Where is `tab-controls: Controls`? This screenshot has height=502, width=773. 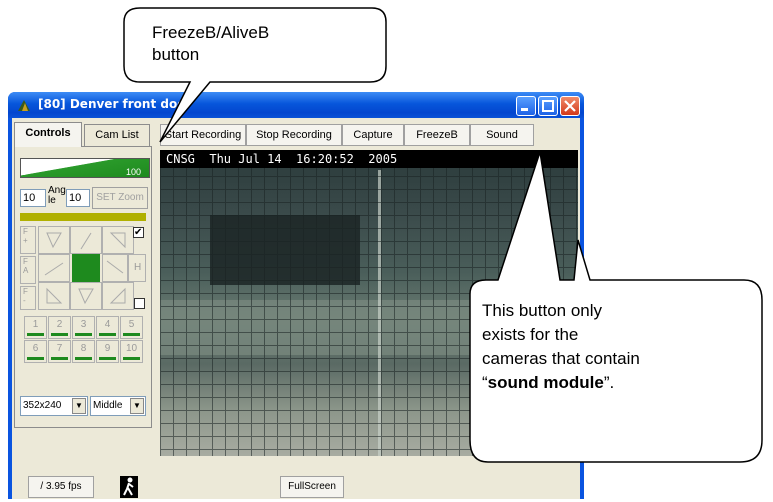
tab-controls: Controls is located at coordinates (48, 134).